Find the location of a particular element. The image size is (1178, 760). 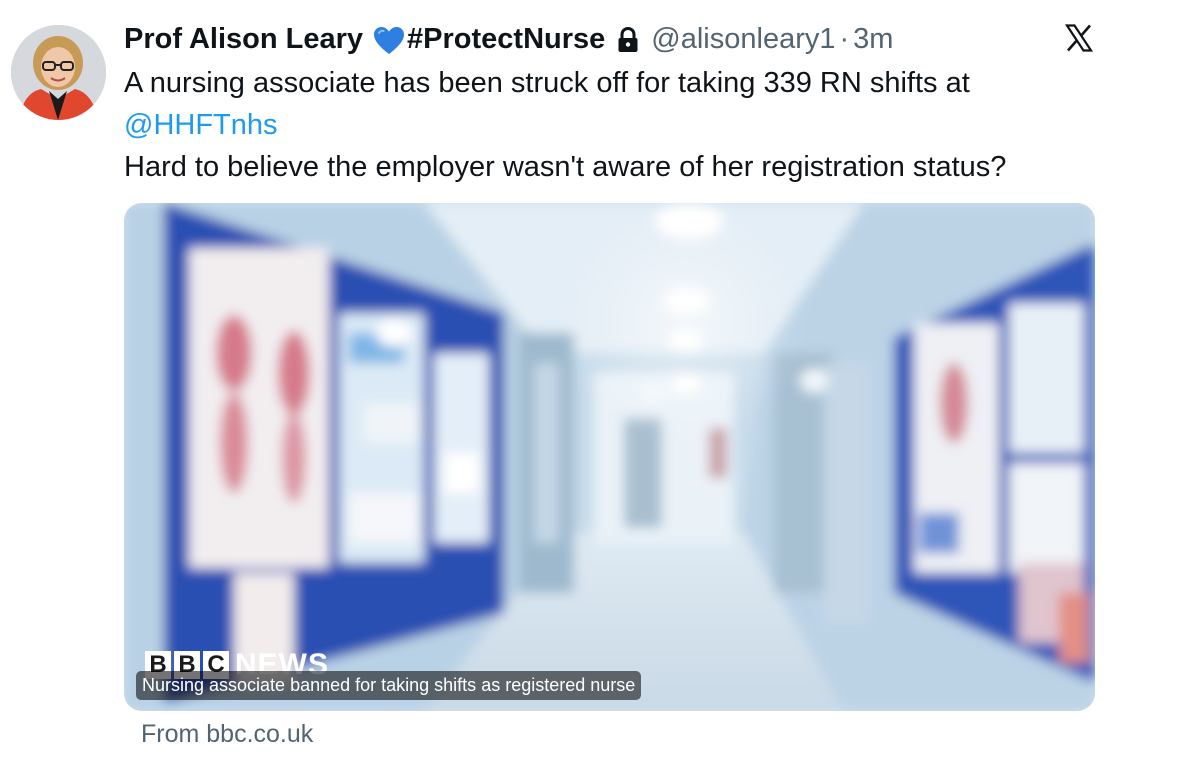

mention-link: @HHFTnhs is located at coordinates (614, 125).